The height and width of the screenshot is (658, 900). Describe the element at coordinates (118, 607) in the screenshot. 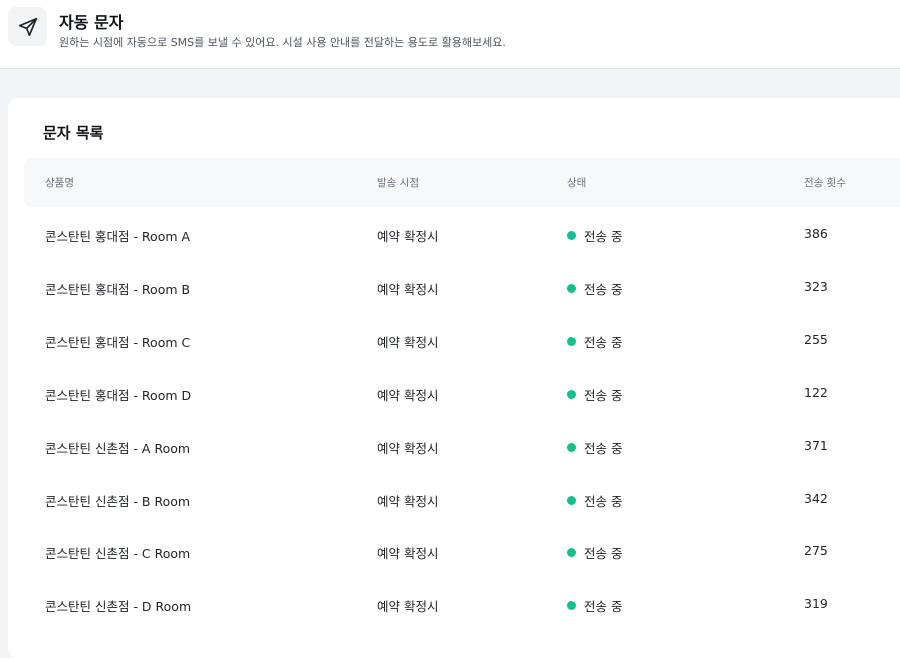

I see `product-name: 콘스탄틴 신촌점 - D Room` at that location.